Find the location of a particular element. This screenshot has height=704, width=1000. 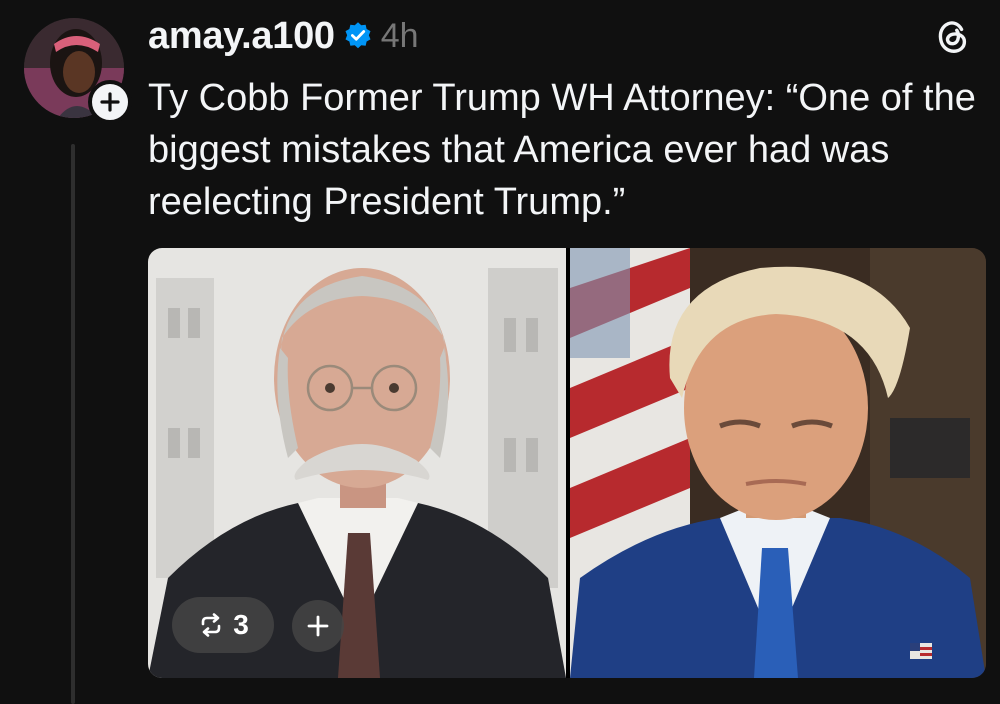

post-header: amay.a100 4h is located at coordinates (283, 36).